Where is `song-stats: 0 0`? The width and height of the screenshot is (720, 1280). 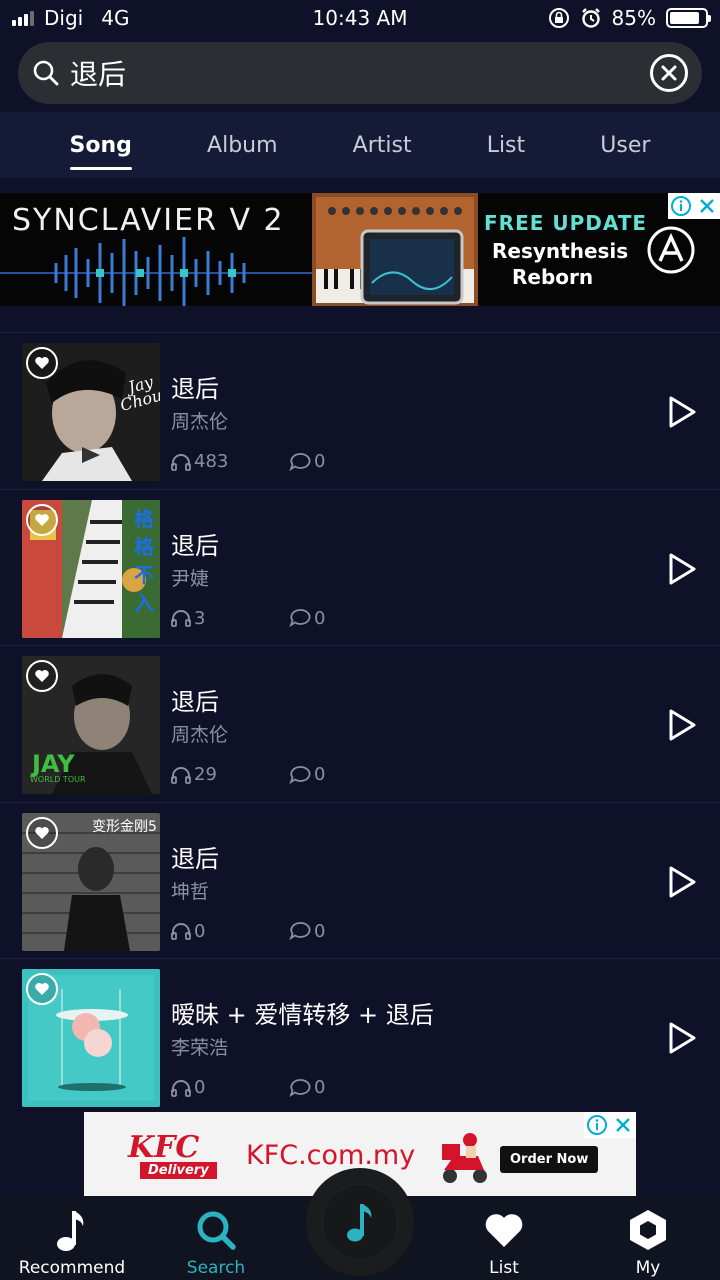 song-stats: 0 0 is located at coordinates (248, 1087).